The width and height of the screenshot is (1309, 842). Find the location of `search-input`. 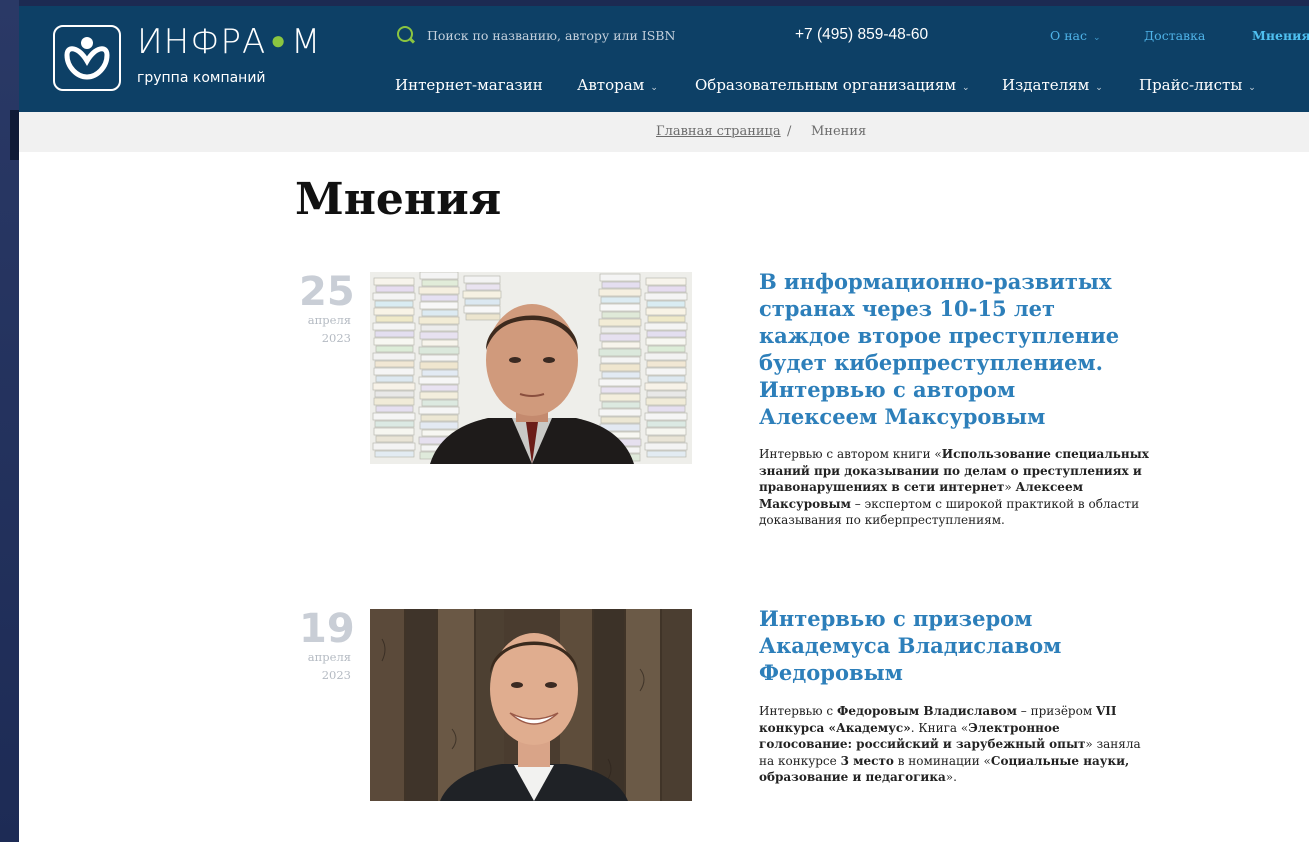

search-input is located at coordinates (577, 35).